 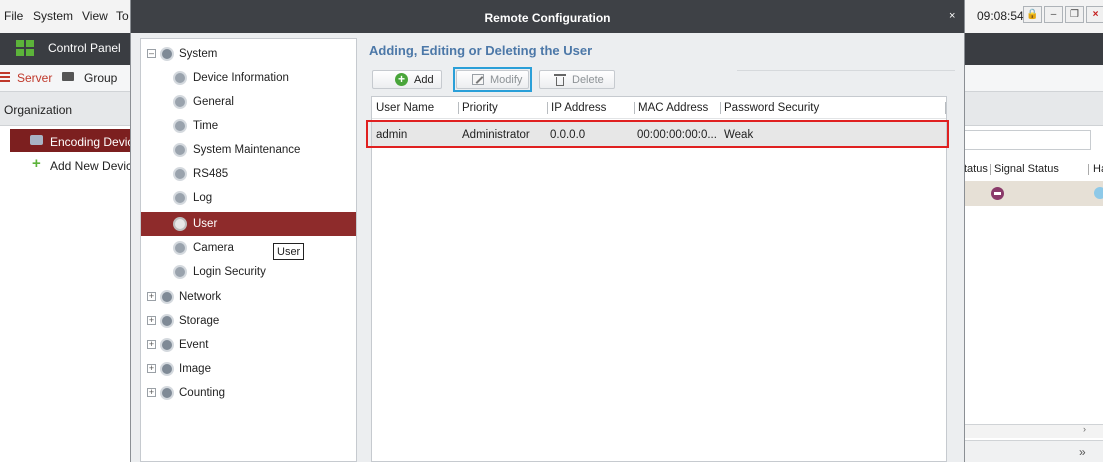 I want to click on menu-tools: To, so click(x=122, y=16).